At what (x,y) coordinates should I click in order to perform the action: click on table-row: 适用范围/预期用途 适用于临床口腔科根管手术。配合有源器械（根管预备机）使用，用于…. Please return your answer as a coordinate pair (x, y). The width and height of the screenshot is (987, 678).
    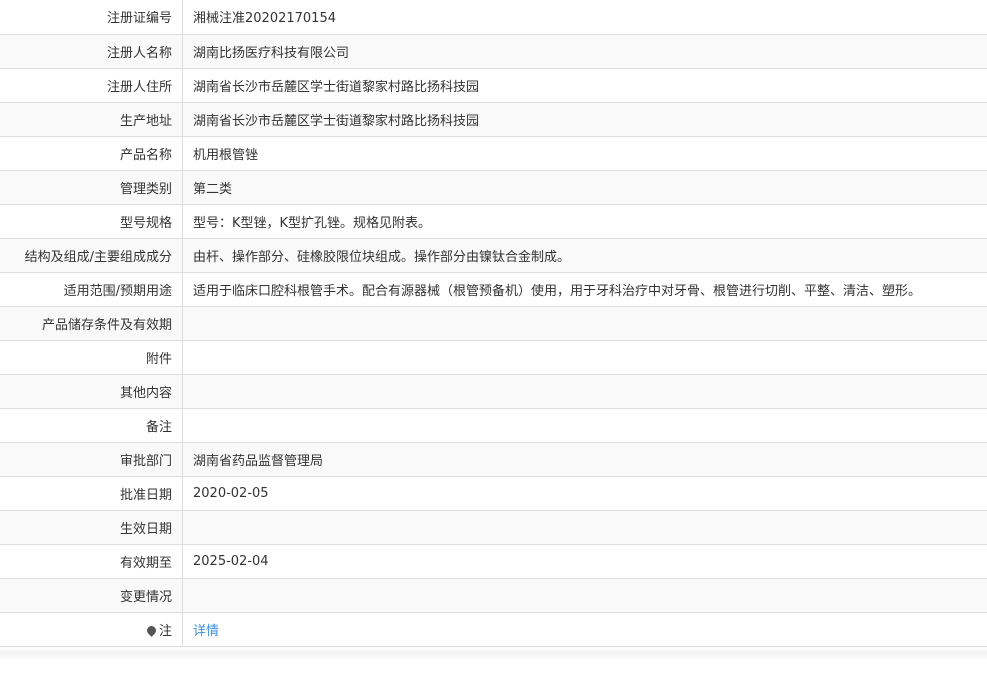
    Looking at the image, I should click on (493, 289).